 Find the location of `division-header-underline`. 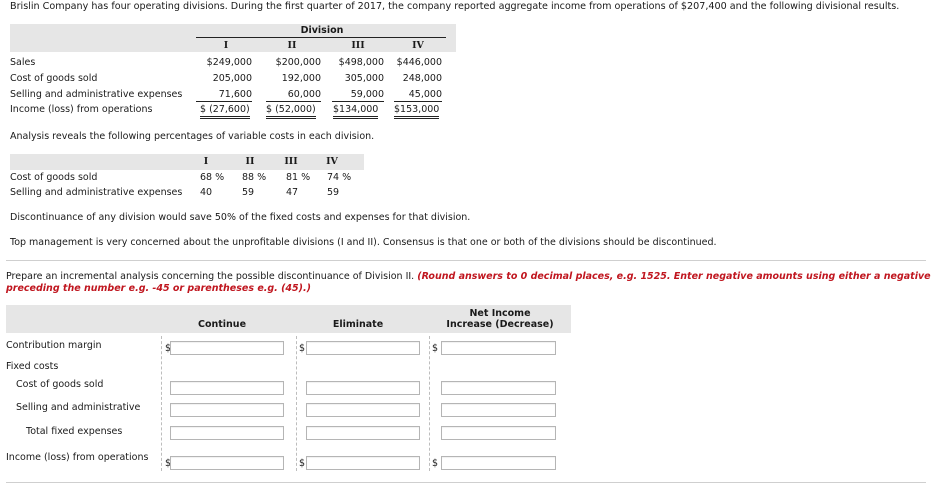

division-header-underline is located at coordinates (321, 37).